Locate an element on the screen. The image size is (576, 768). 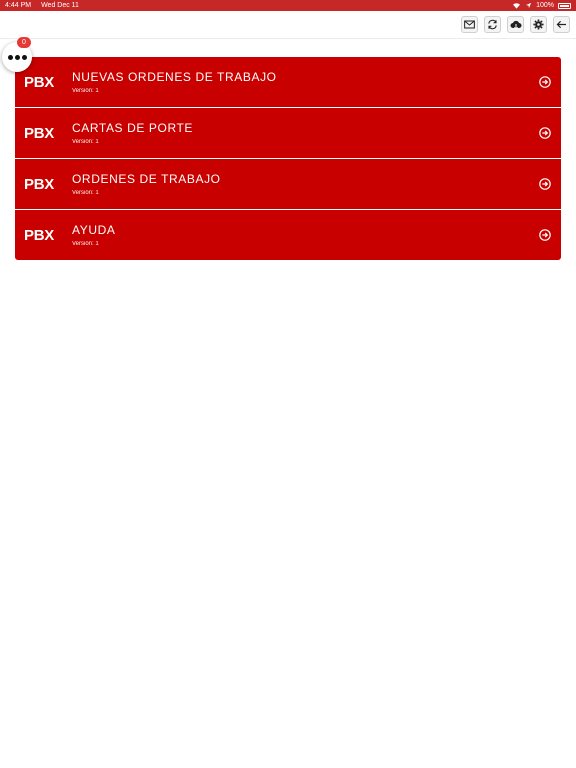
status-right: 100% is located at coordinates (541, 5).